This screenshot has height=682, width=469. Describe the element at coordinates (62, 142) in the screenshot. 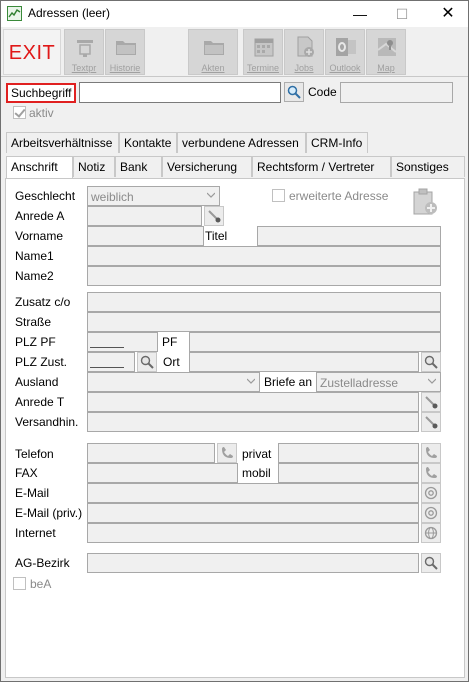

I see `tab-arbeitsverhaeltnisse: Arbeitsverhältnisse` at that location.